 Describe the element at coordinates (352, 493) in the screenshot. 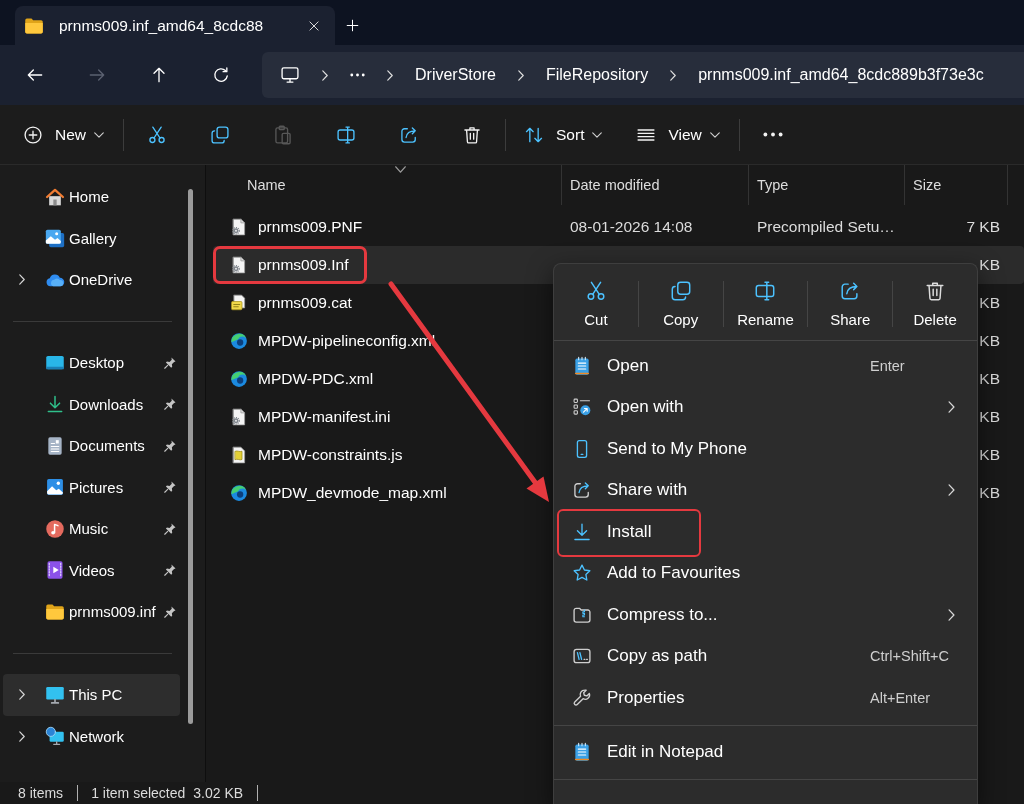

I see `file-name: MPDW_devmode_map.xml` at that location.